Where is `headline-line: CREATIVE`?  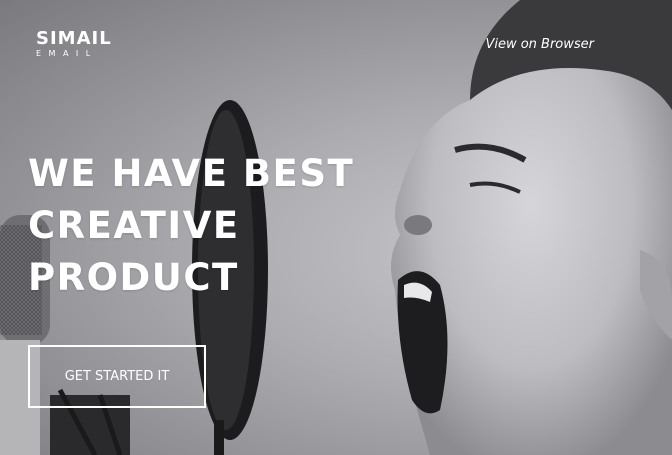 headline-line: CREATIVE is located at coordinates (134, 225).